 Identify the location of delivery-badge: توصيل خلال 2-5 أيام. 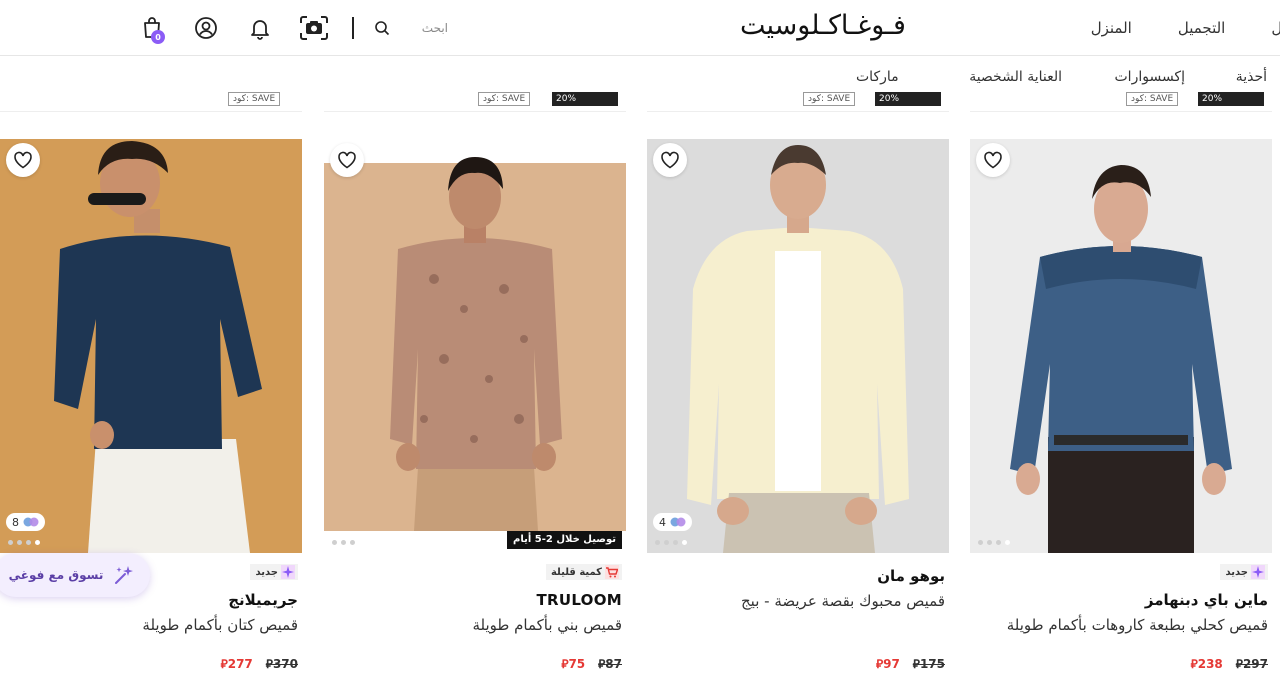
(564, 540).